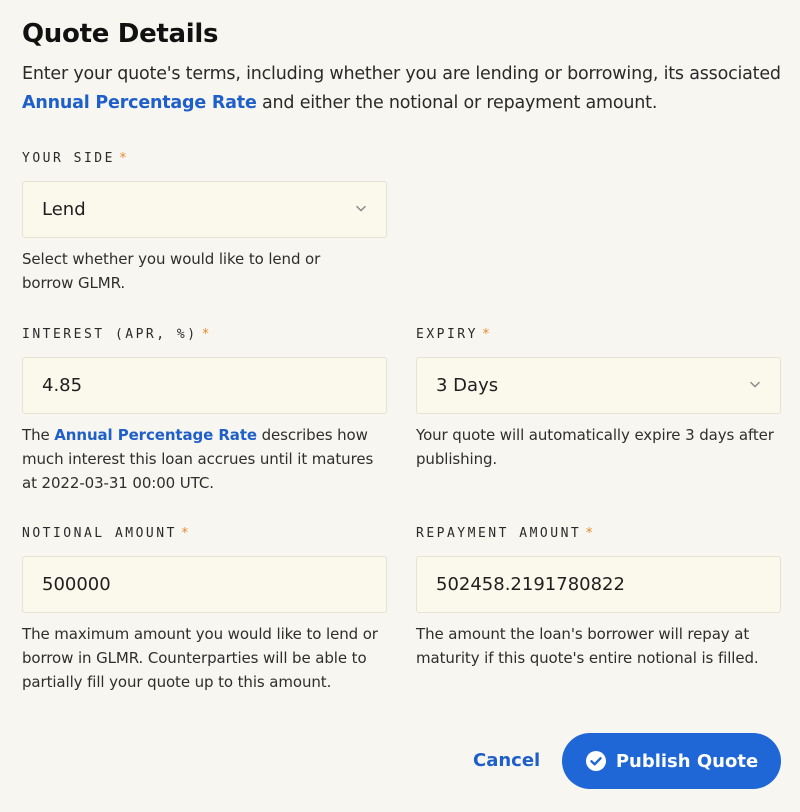 This screenshot has width=800, height=812. Describe the element at coordinates (447, 334) in the screenshot. I see `expiry-label-text: EXPIRY` at that location.